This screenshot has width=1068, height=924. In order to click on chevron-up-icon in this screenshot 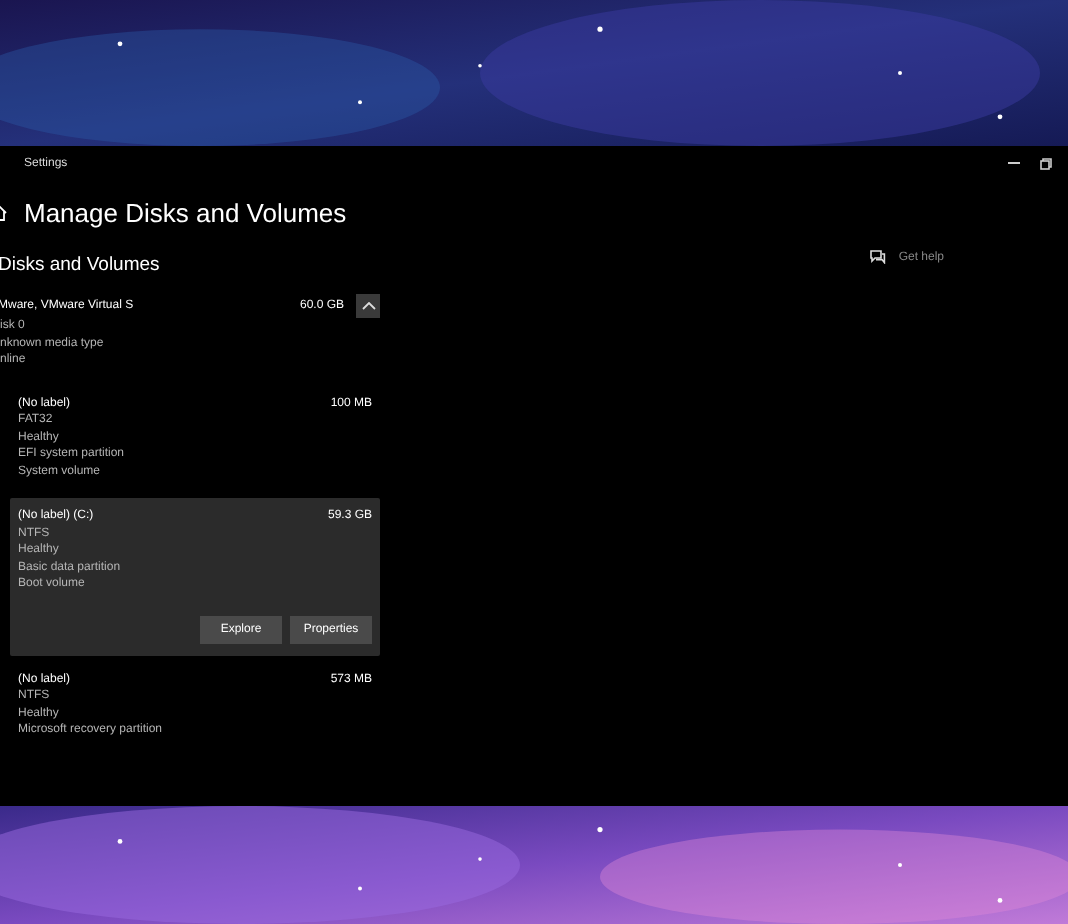, I will do `click(368, 306)`.